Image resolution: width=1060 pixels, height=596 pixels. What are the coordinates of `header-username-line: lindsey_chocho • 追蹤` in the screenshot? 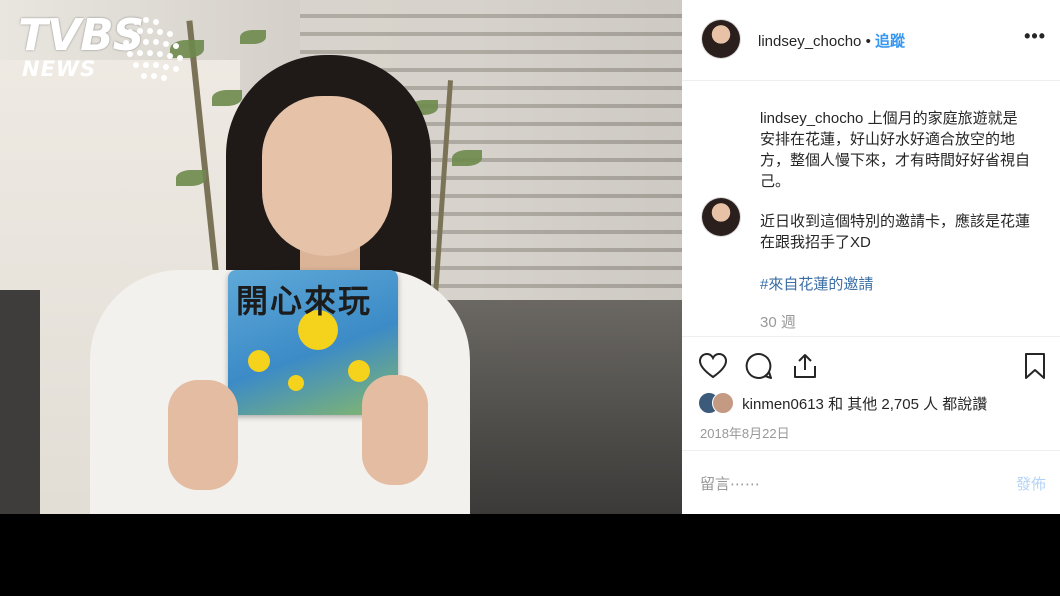 It's located at (831, 40).